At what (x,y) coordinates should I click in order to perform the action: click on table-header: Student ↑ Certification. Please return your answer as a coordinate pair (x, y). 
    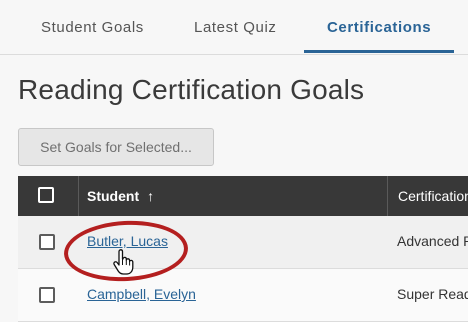
    Looking at the image, I should click on (243, 196).